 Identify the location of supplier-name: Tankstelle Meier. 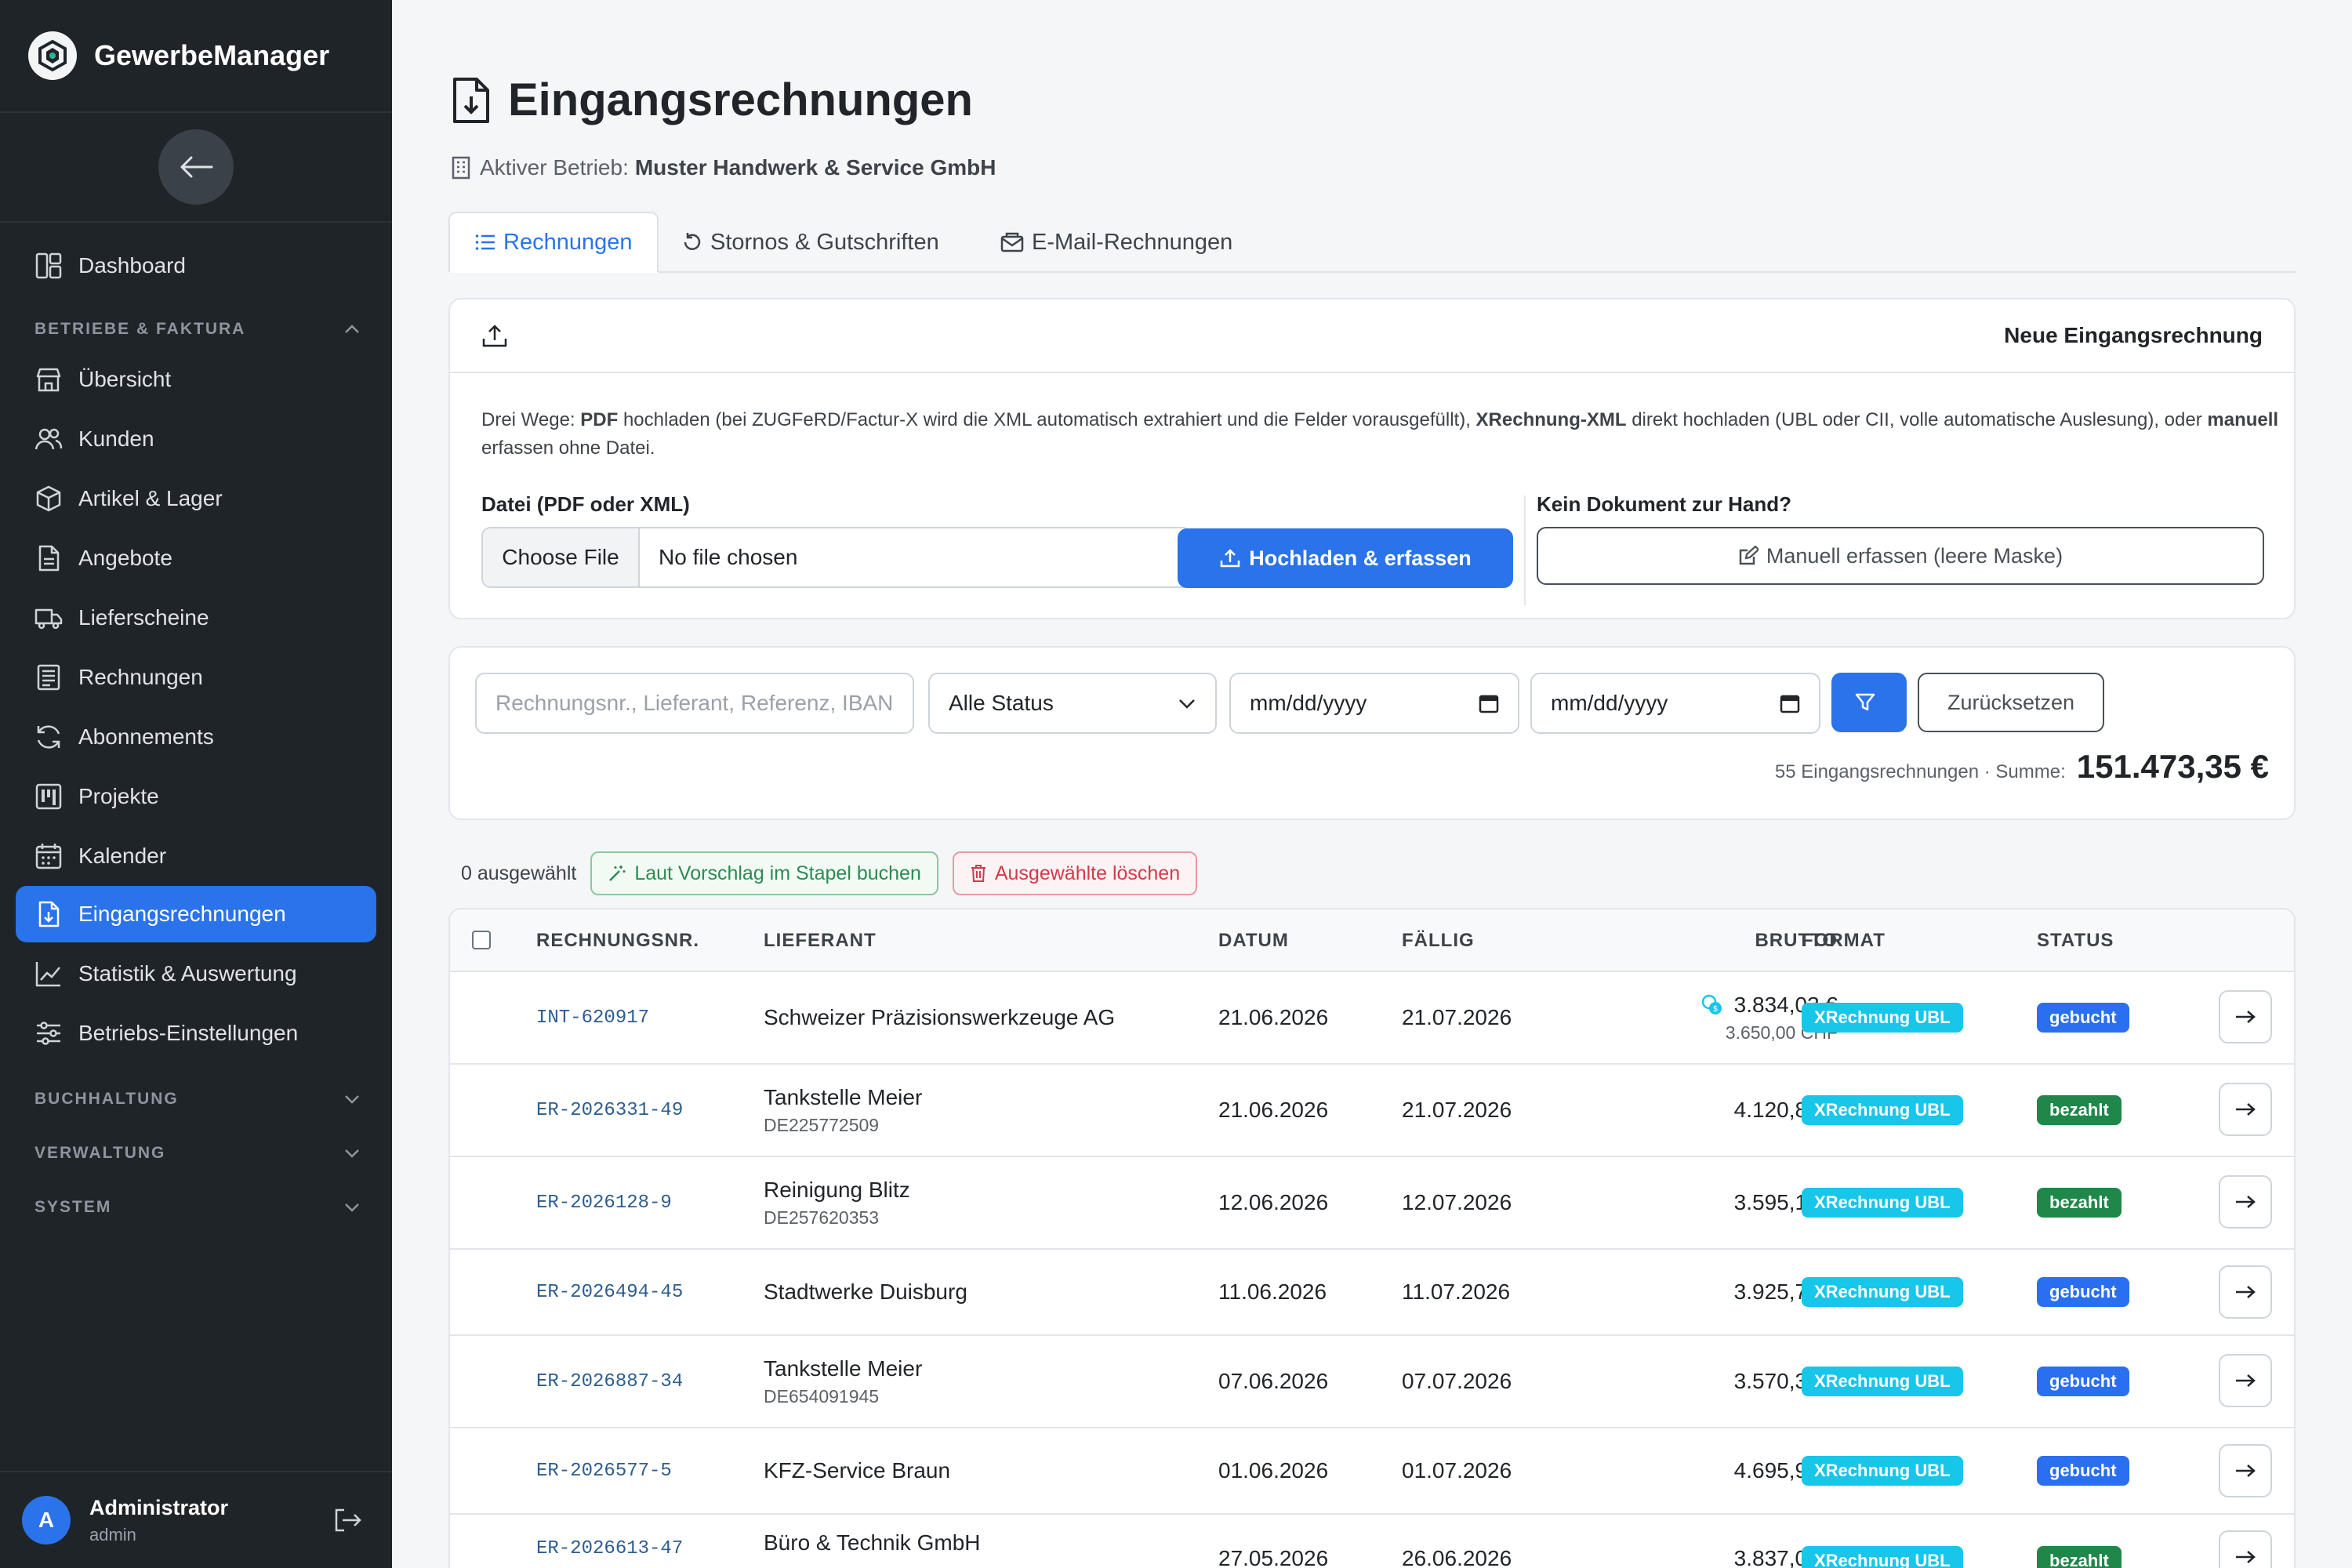
(843, 1096).